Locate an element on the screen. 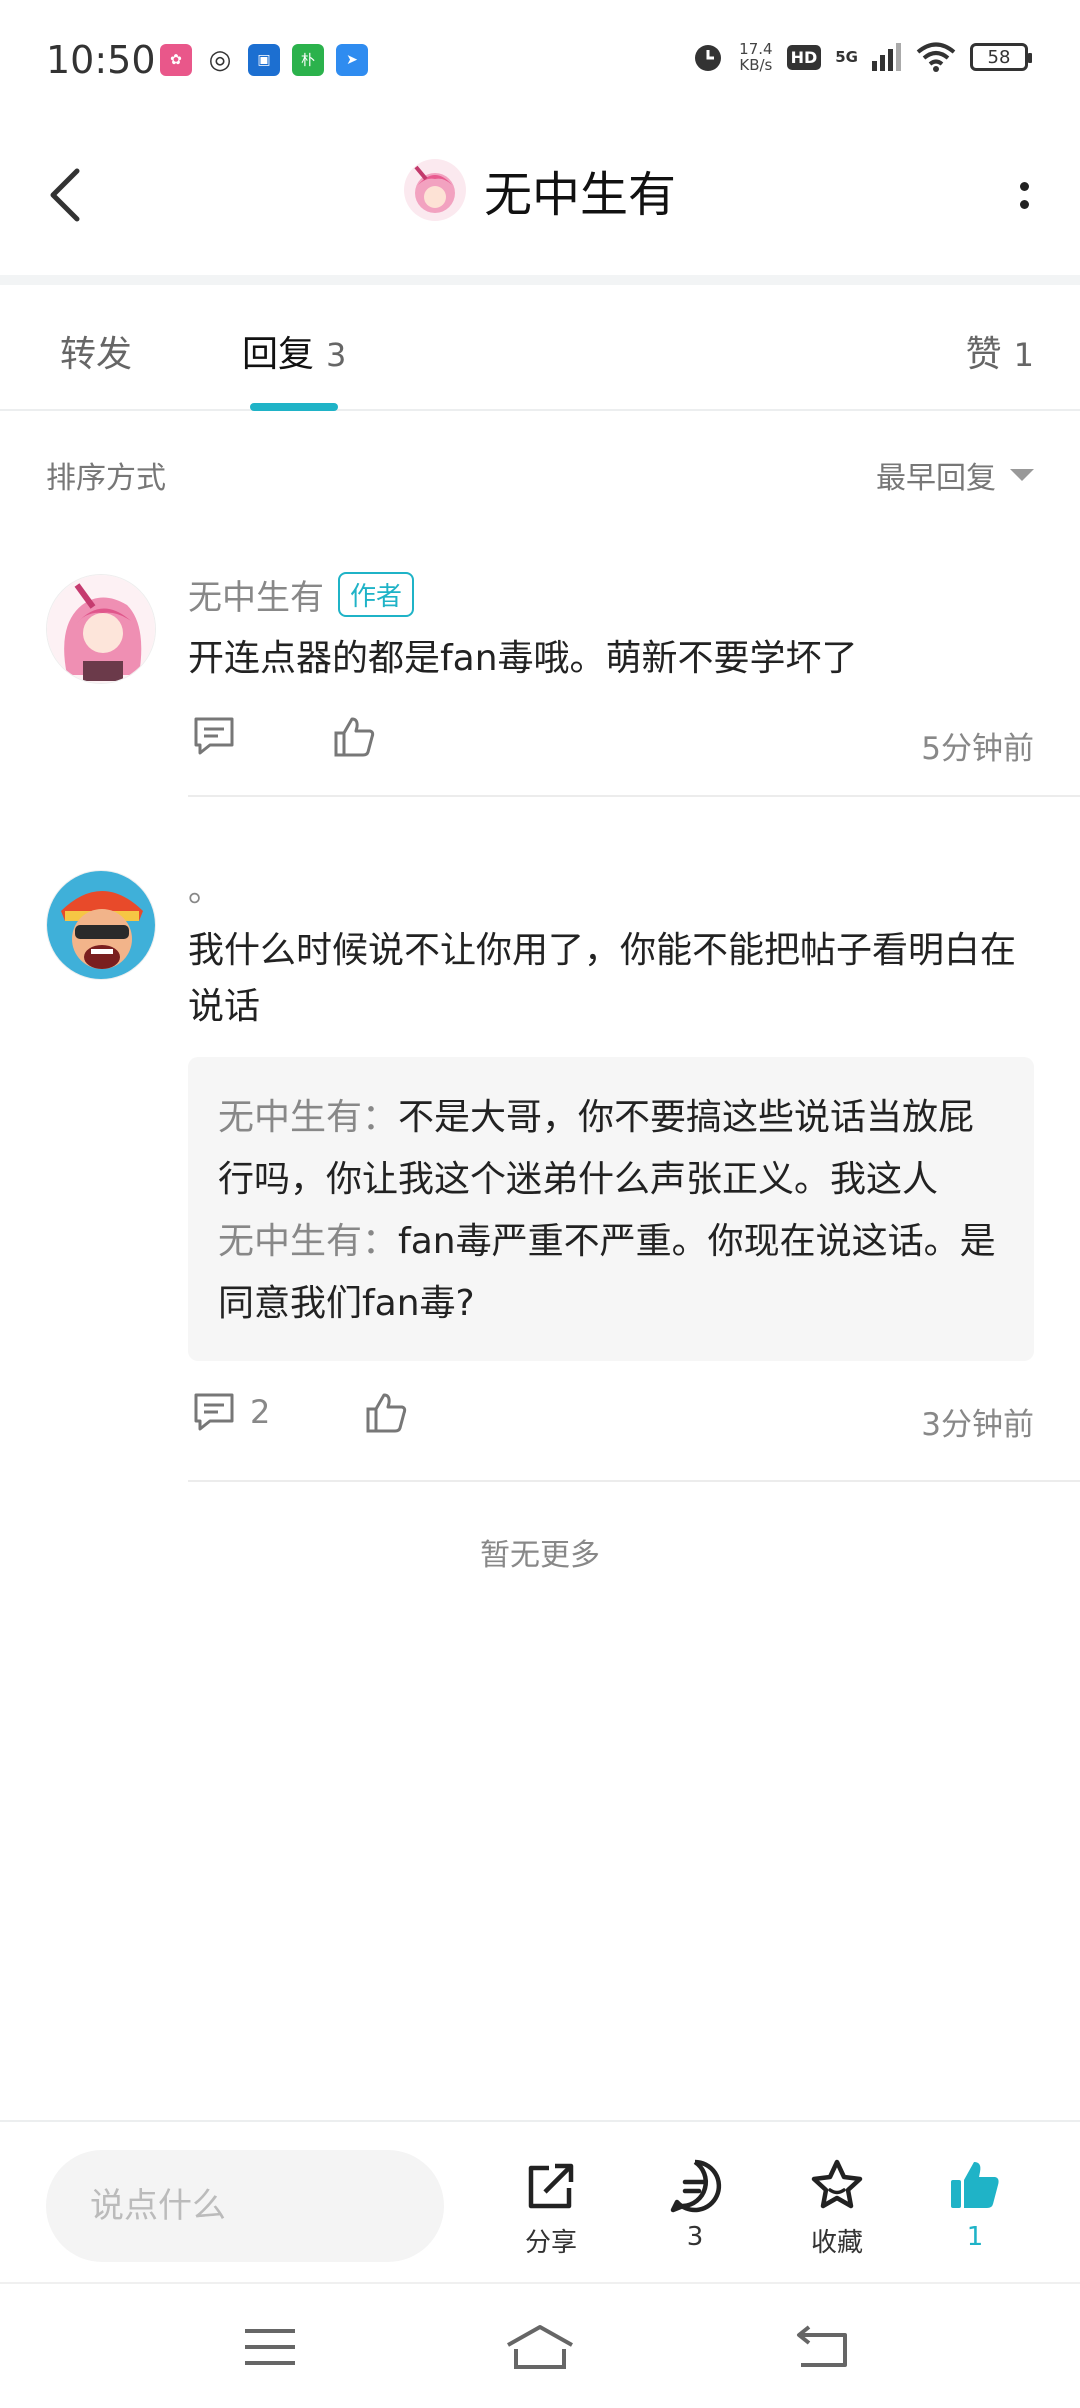 This screenshot has height=2408, width=1080. home-icon is located at coordinates (540, 2347).